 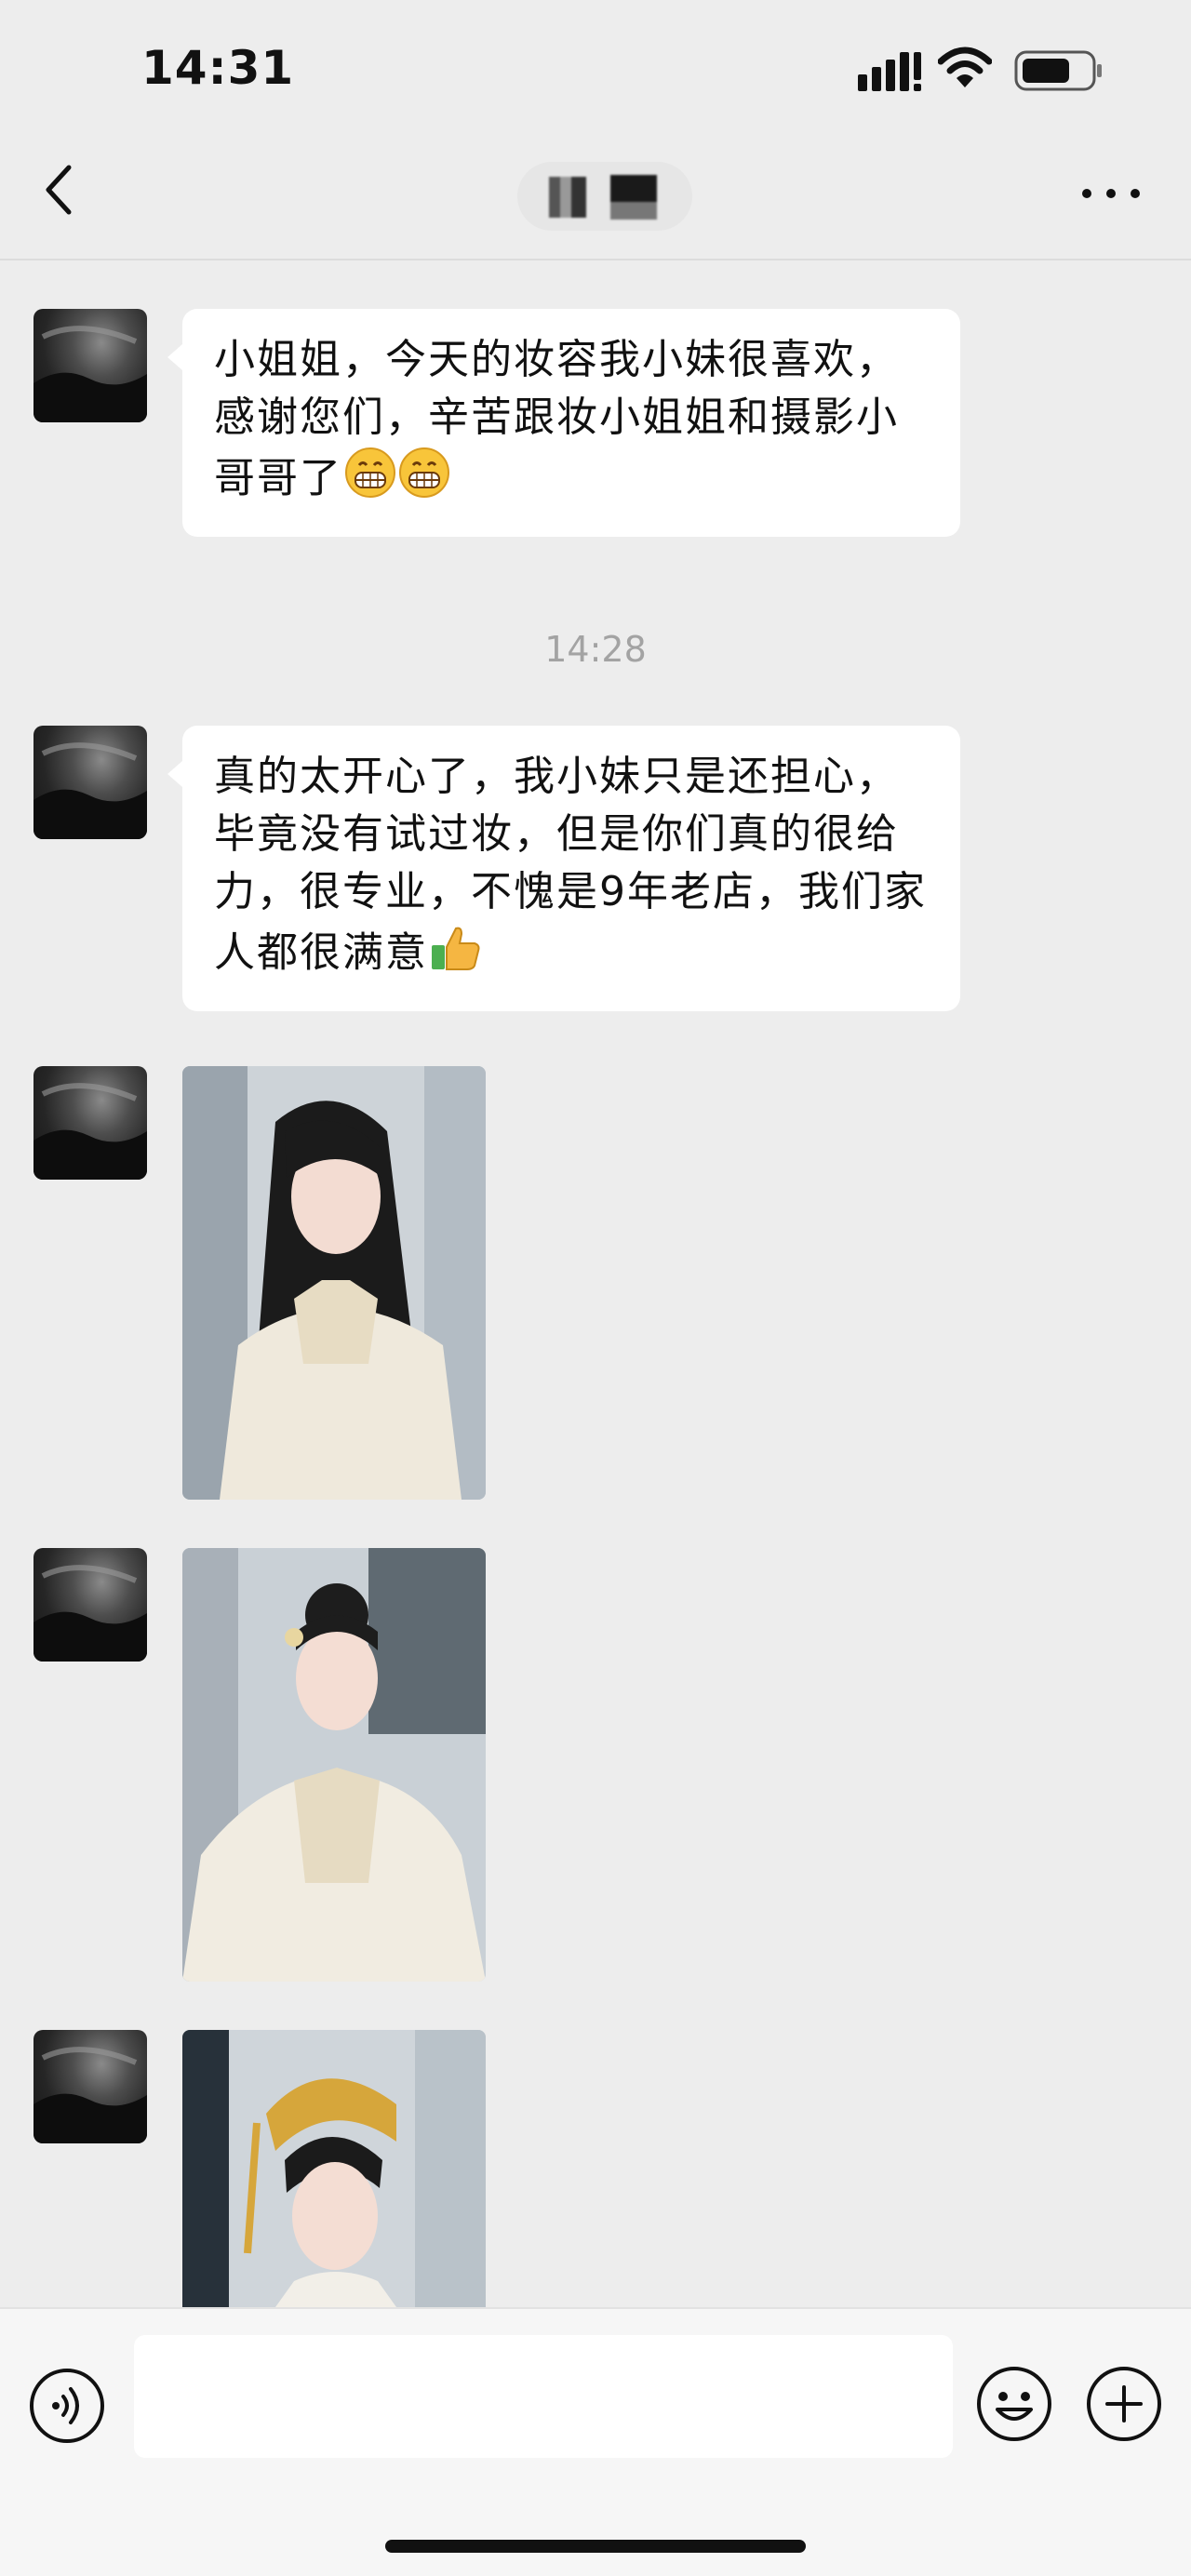 I want to click on smiley-icon, so click(x=1014, y=2404).